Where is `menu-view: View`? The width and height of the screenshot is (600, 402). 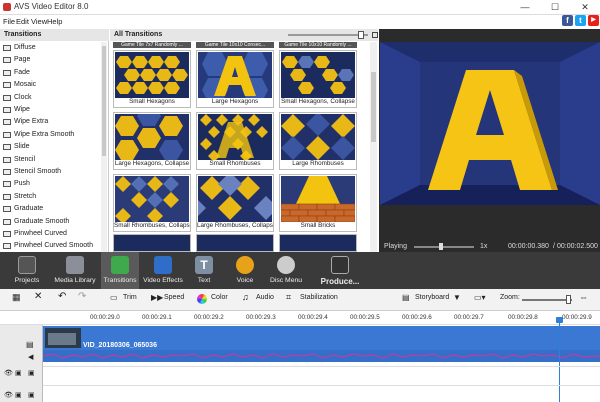 menu-view: View is located at coordinates (39, 21).